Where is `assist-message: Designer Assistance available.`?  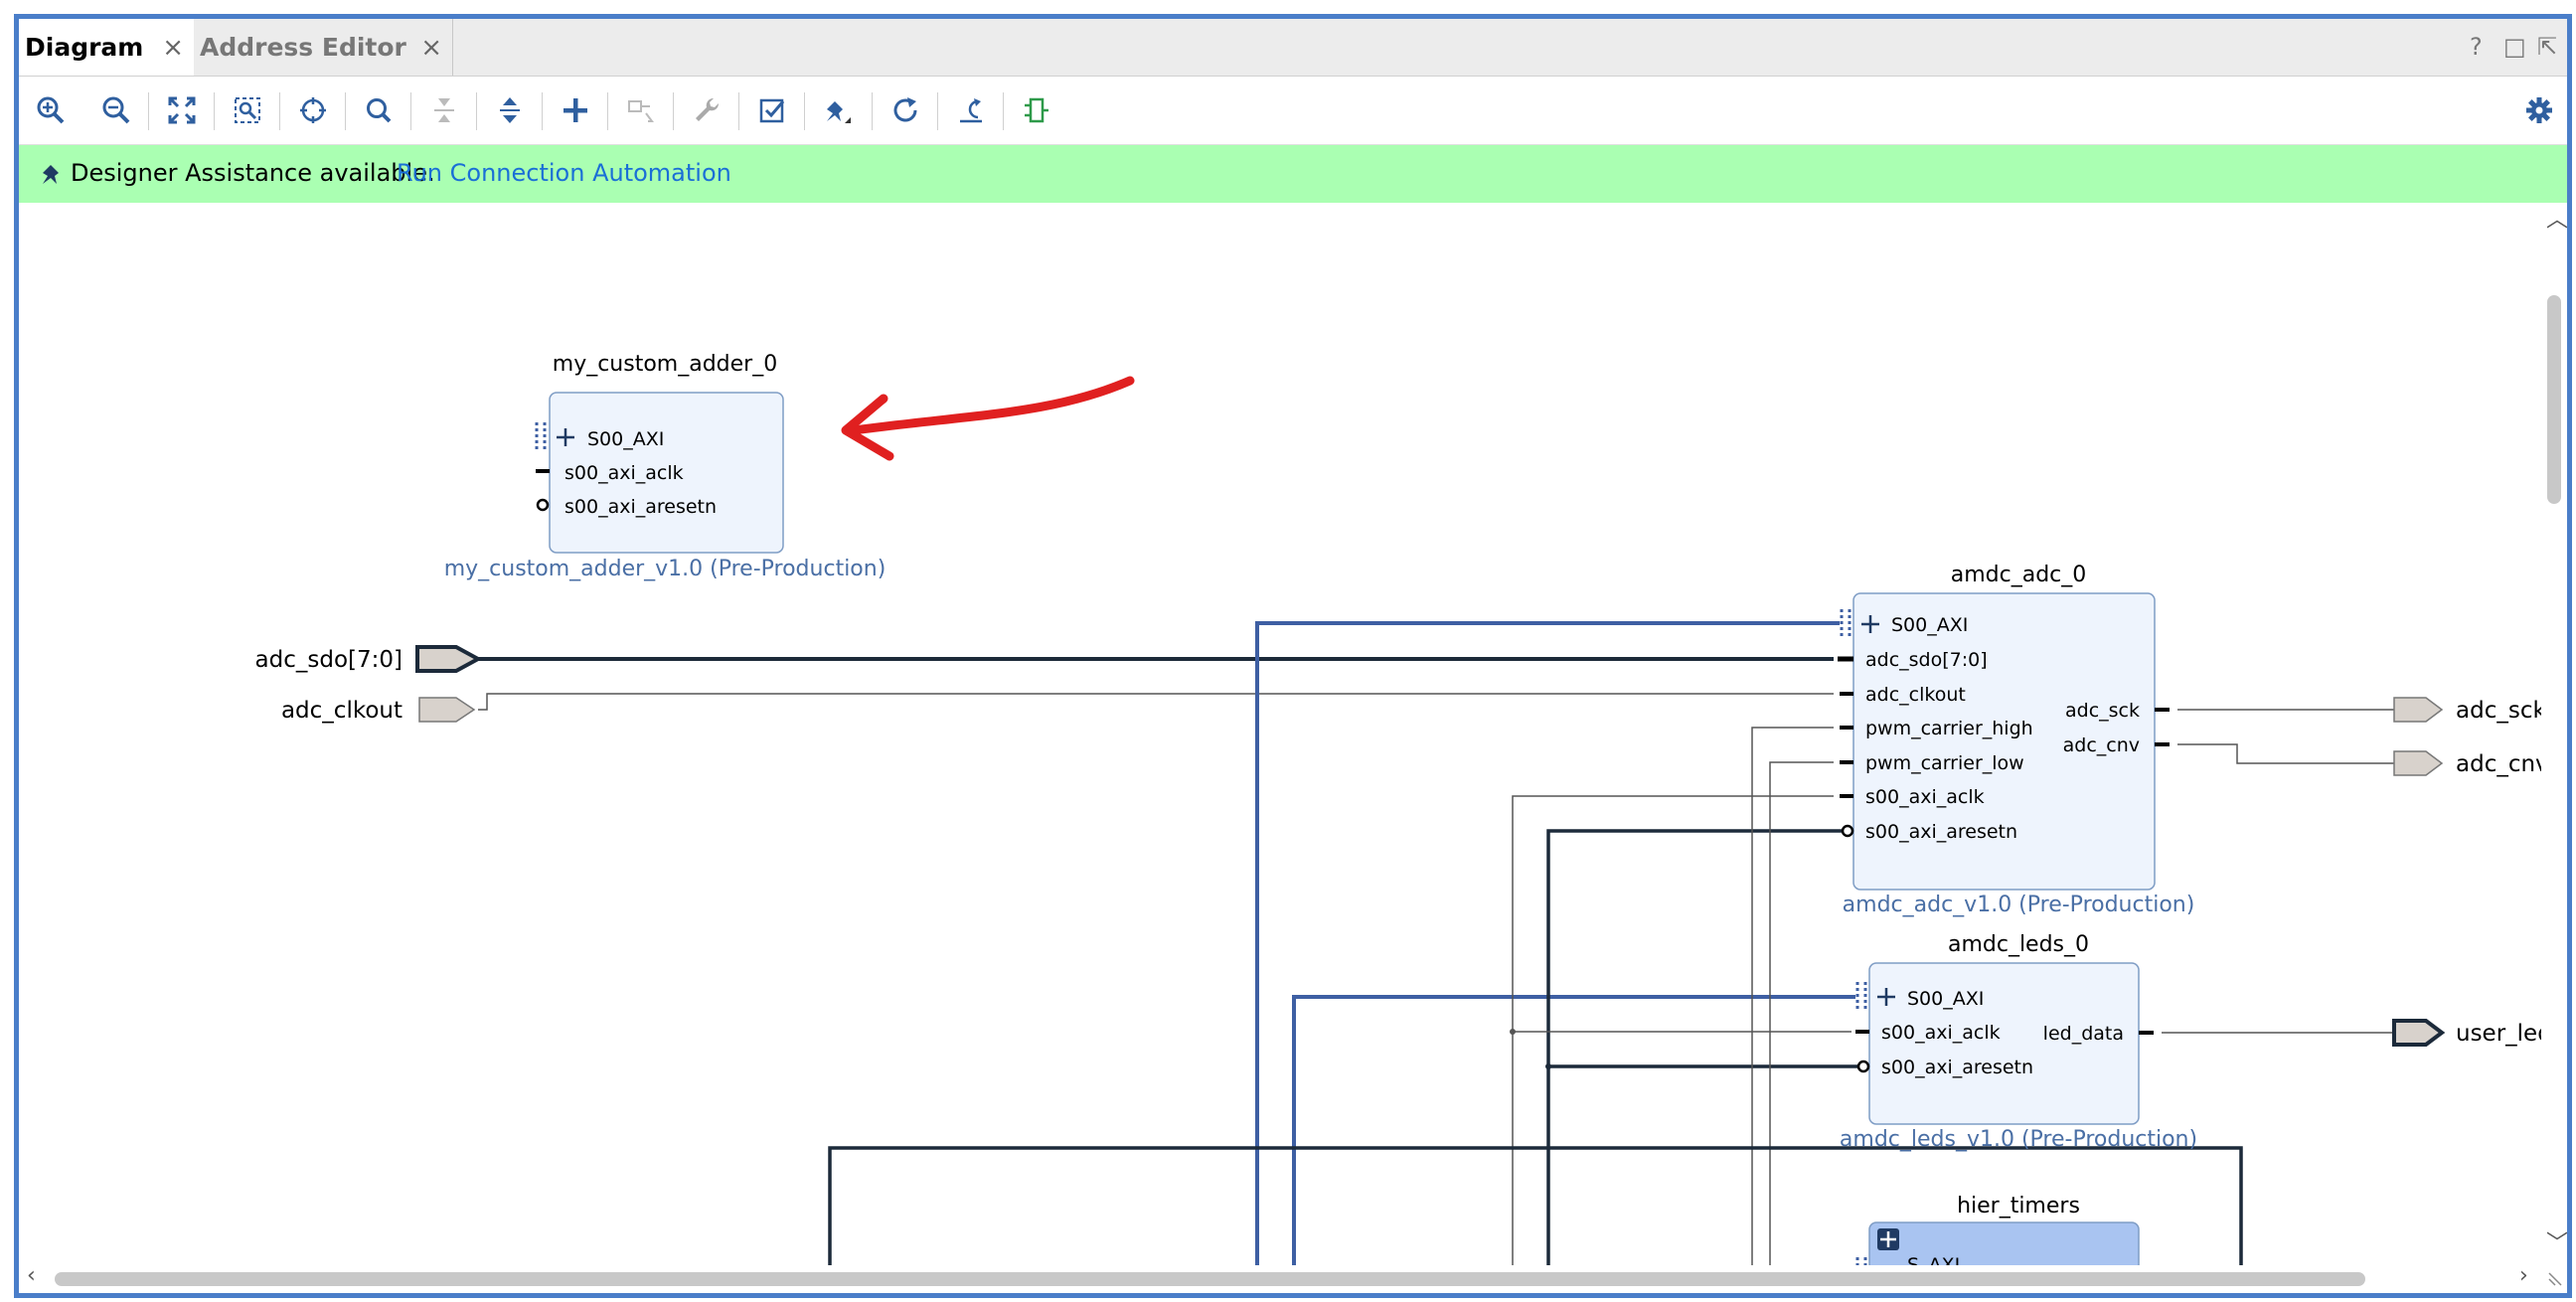 assist-message: Designer Assistance available. is located at coordinates (253, 173).